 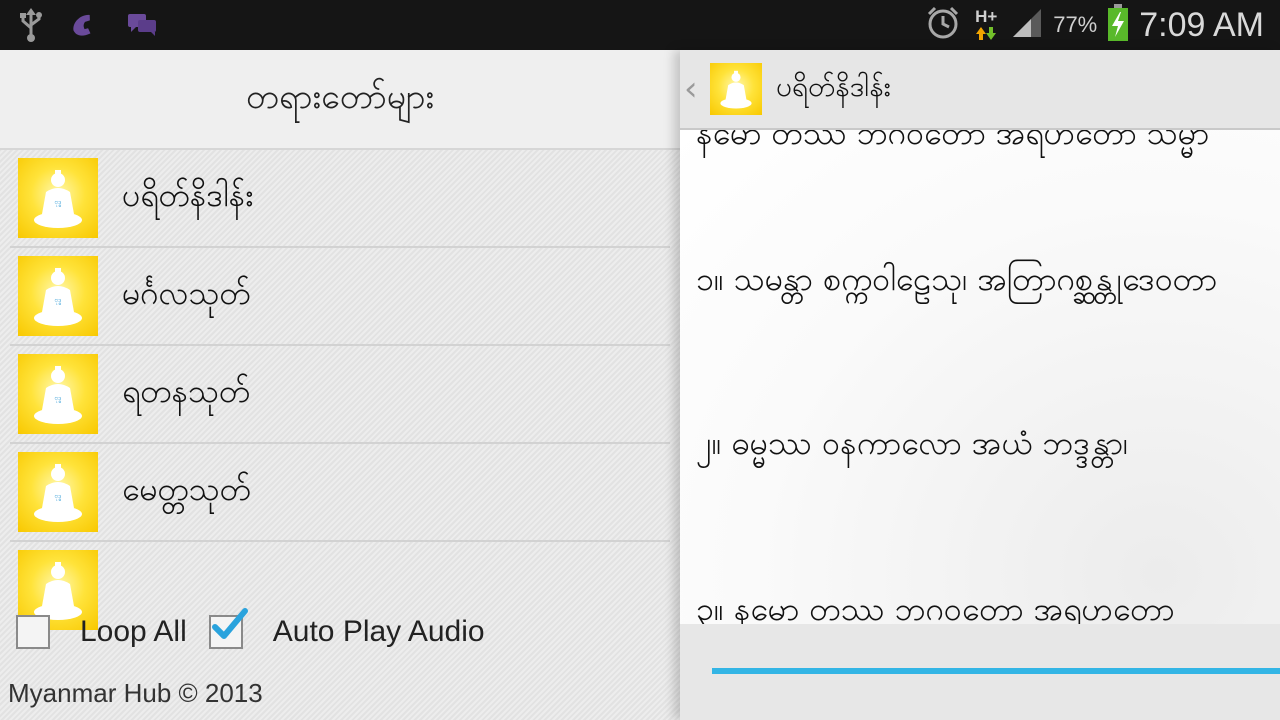 I want to click on auto-play-label: Auto Play Audio, so click(x=379, y=632).